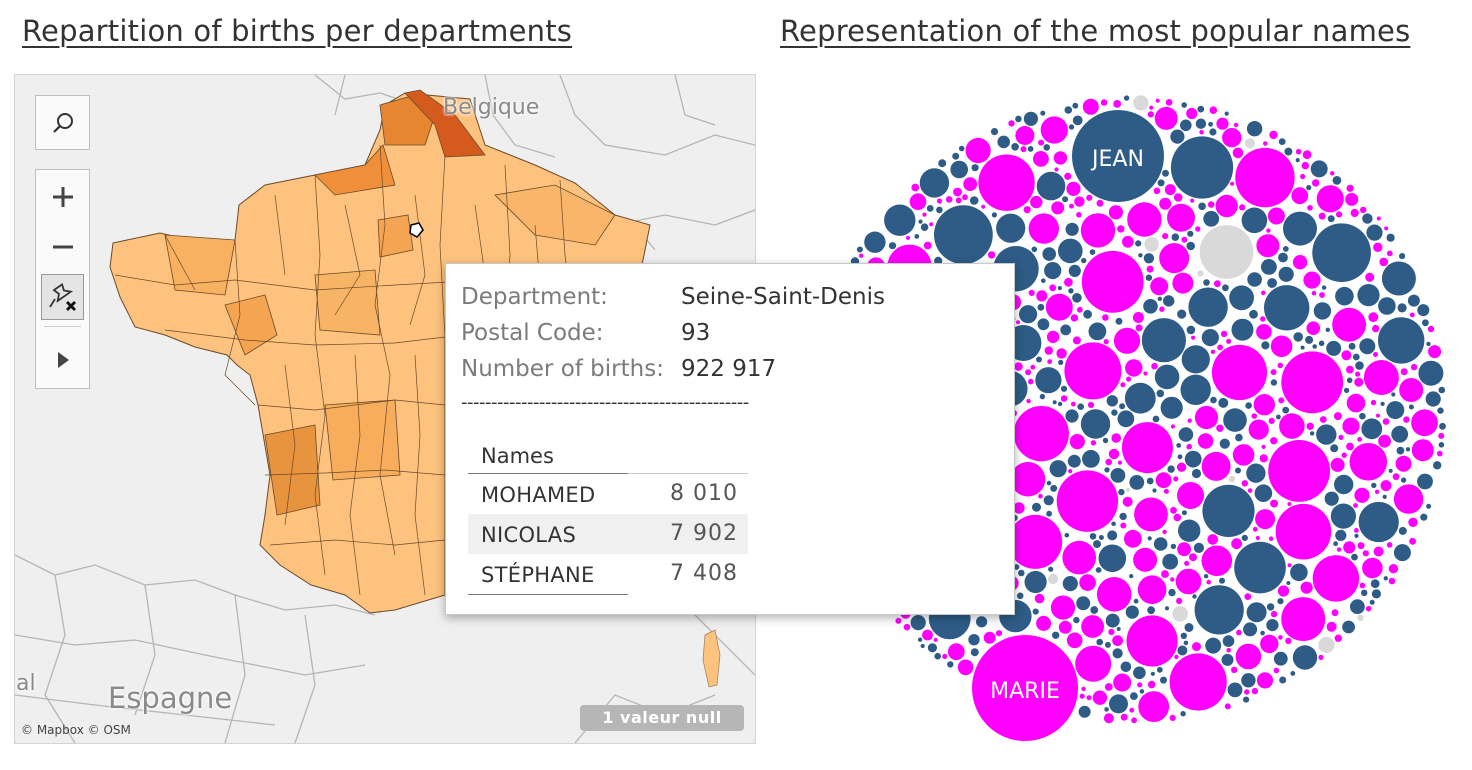 The width and height of the screenshot is (1472, 770). I want to click on zoom-in-button, so click(62, 197).